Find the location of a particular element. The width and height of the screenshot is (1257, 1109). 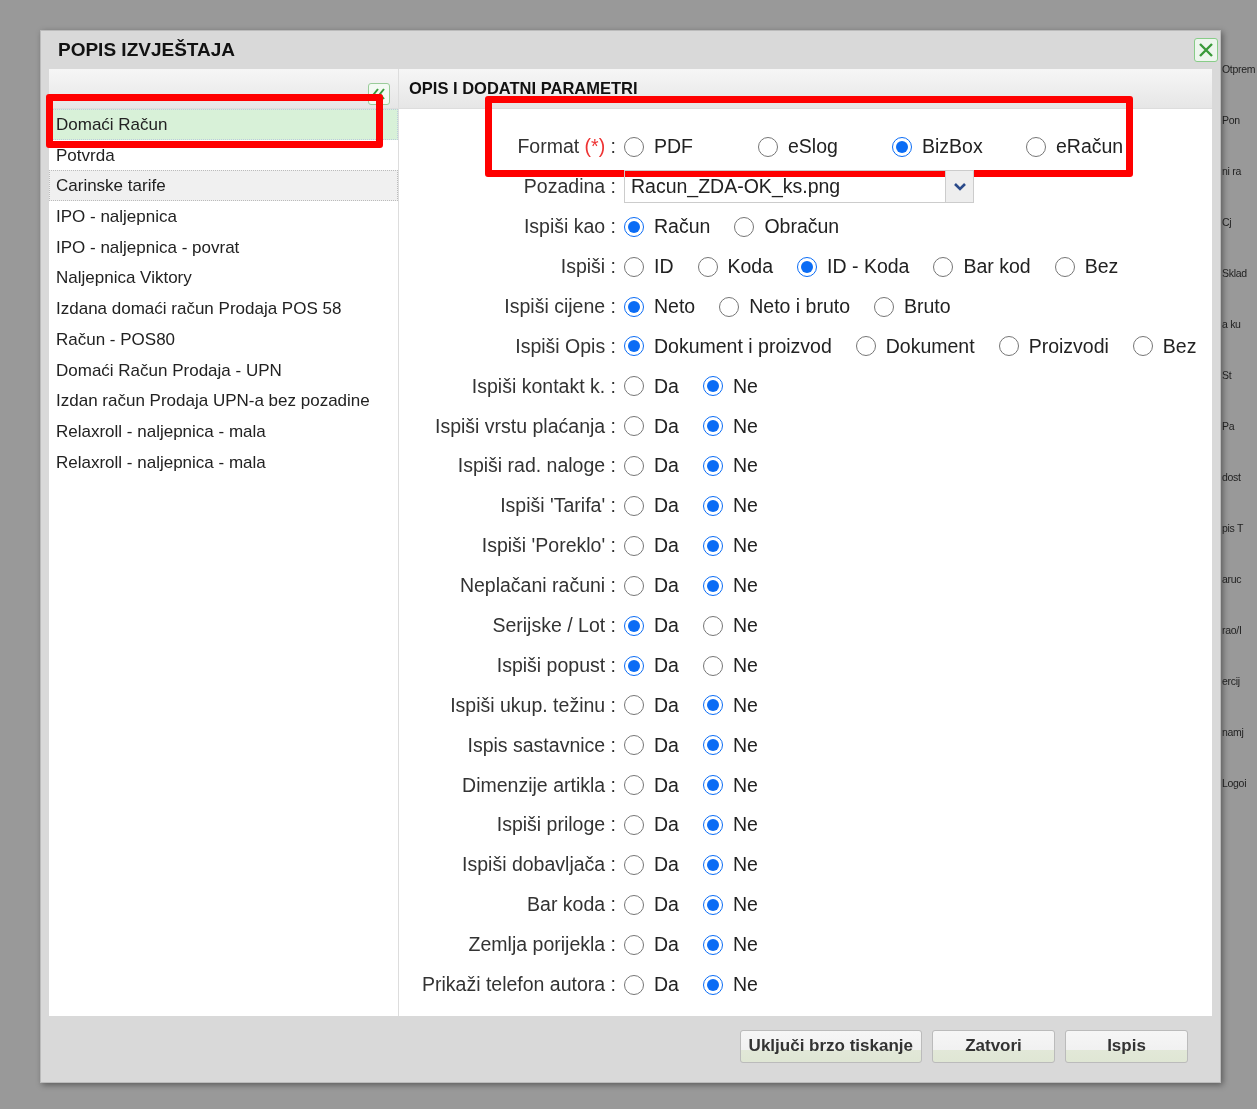

radio-option: Bruto is located at coordinates (912, 306).